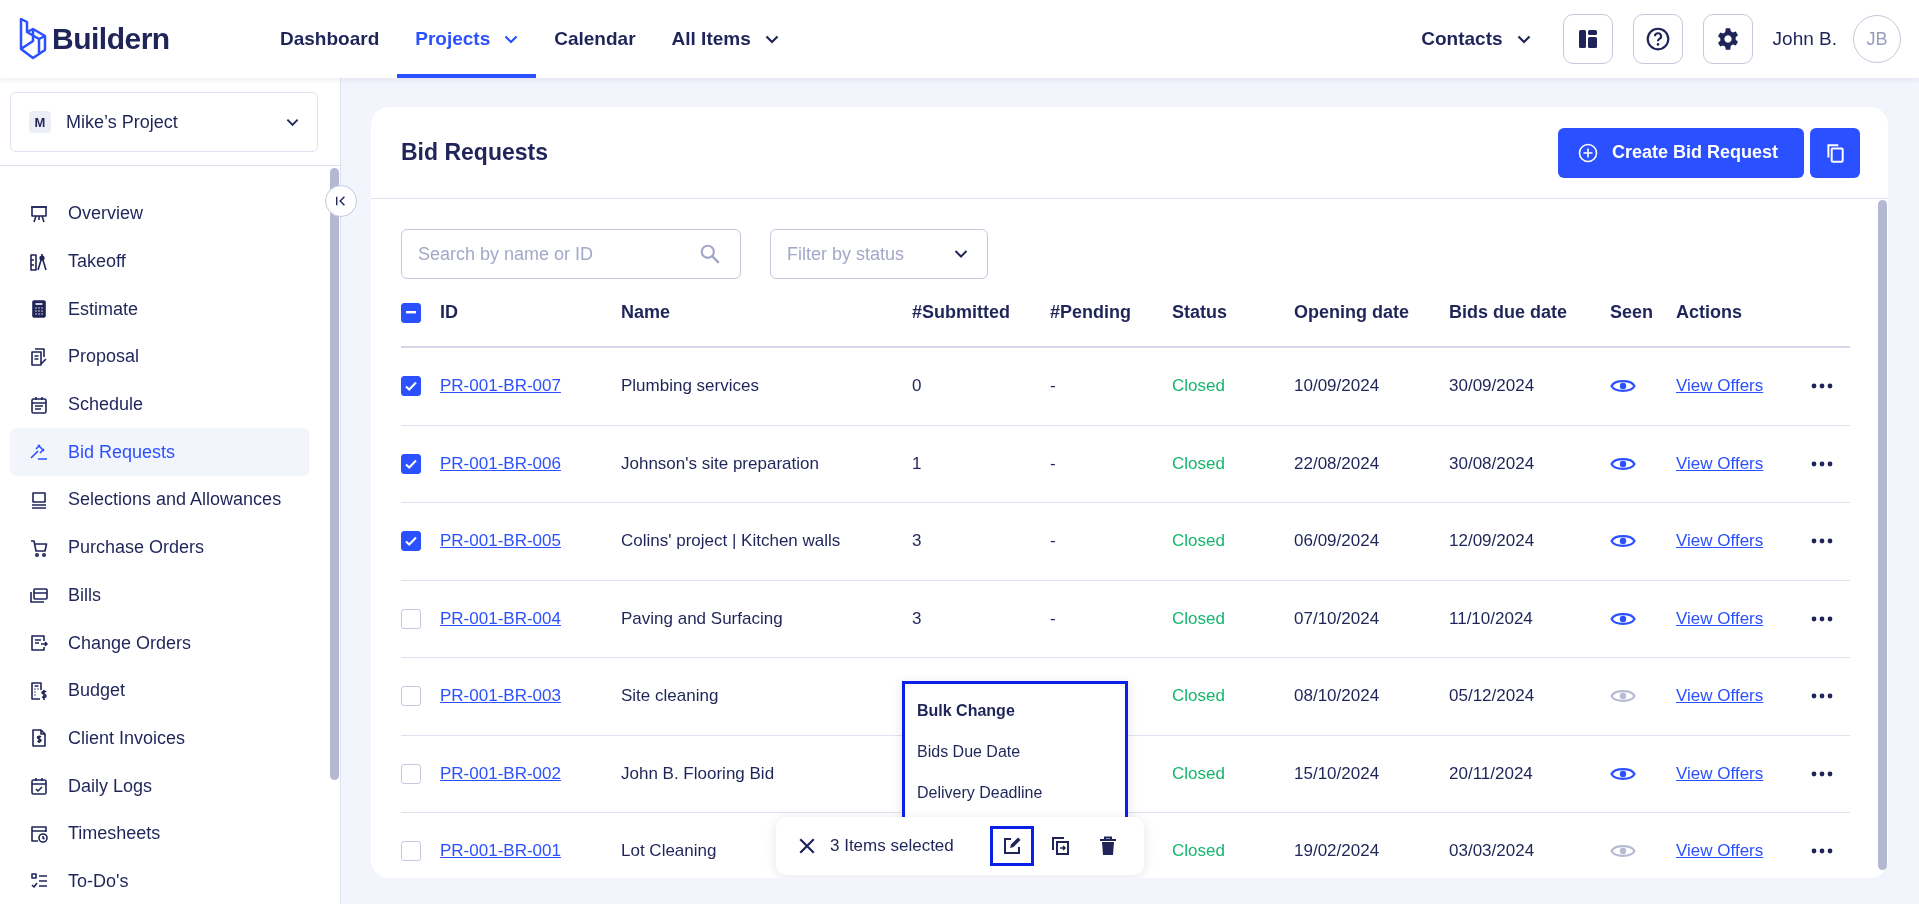  What do you see at coordinates (1657, 39) in the screenshot?
I see `help-button` at bounding box center [1657, 39].